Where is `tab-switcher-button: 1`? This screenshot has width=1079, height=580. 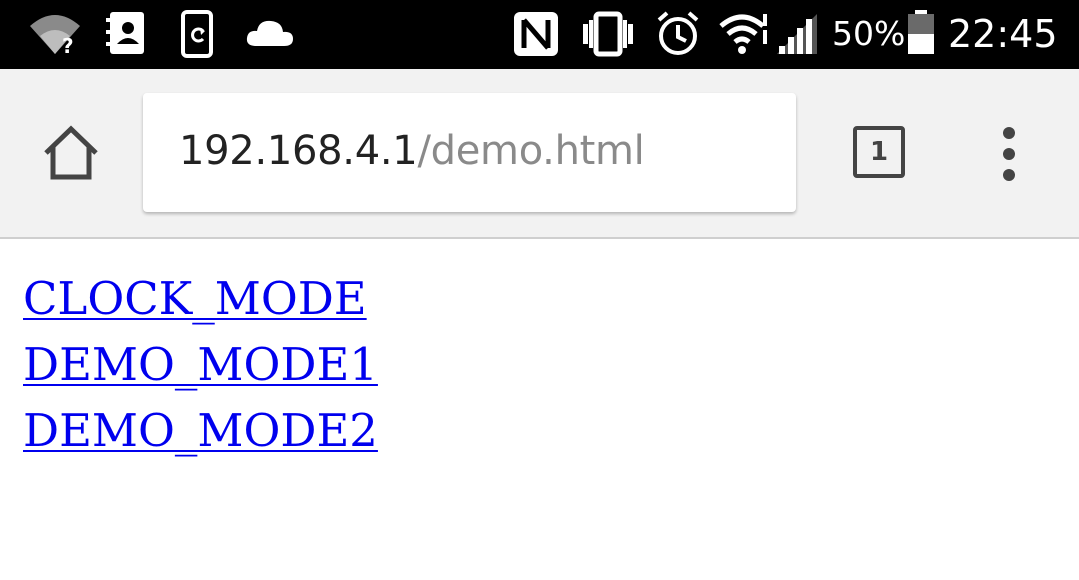
tab-switcher-button: 1 is located at coordinates (879, 152).